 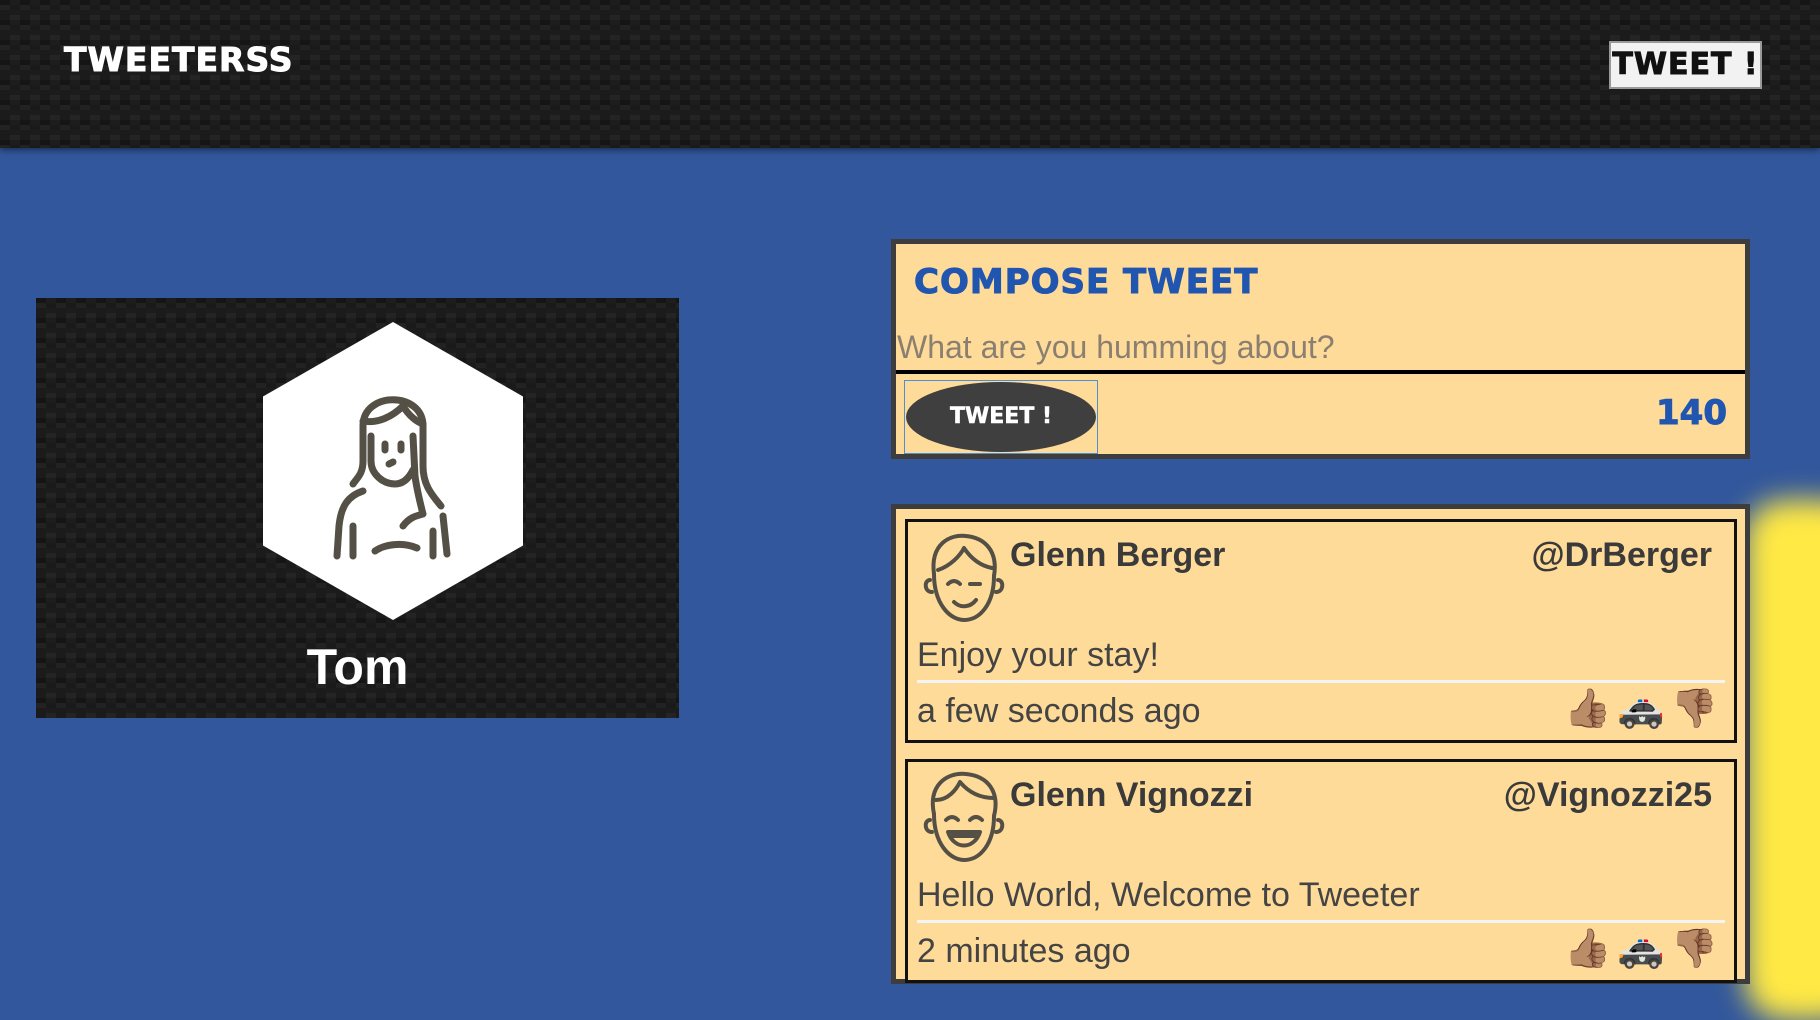 What do you see at coordinates (1608, 795) in the screenshot?
I see `tweet-author-handle: @Vignozzi25` at bounding box center [1608, 795].